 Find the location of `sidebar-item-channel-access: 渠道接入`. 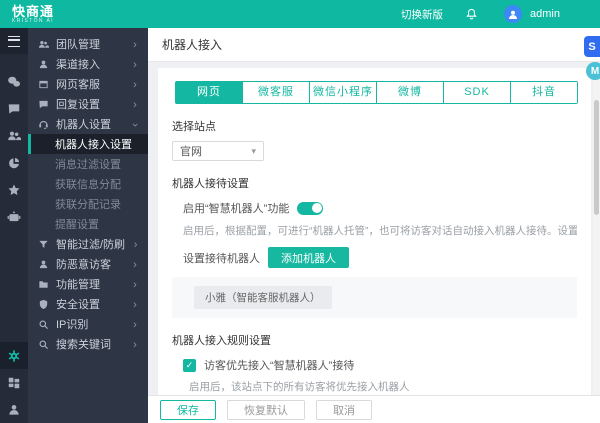

sidebar-item-channel-access: 渠道接入 is located at coordinates (88, 64).